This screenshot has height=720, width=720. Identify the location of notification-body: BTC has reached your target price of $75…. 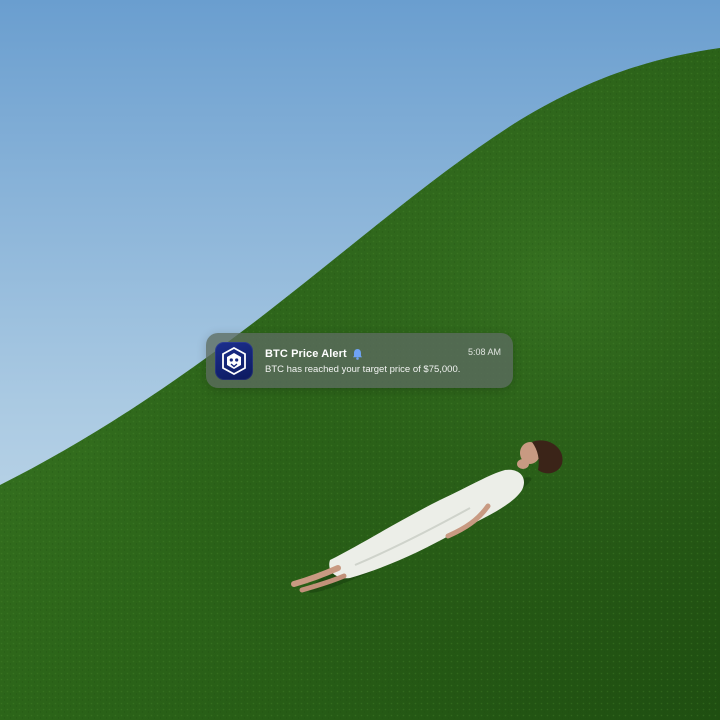
(363, 369).